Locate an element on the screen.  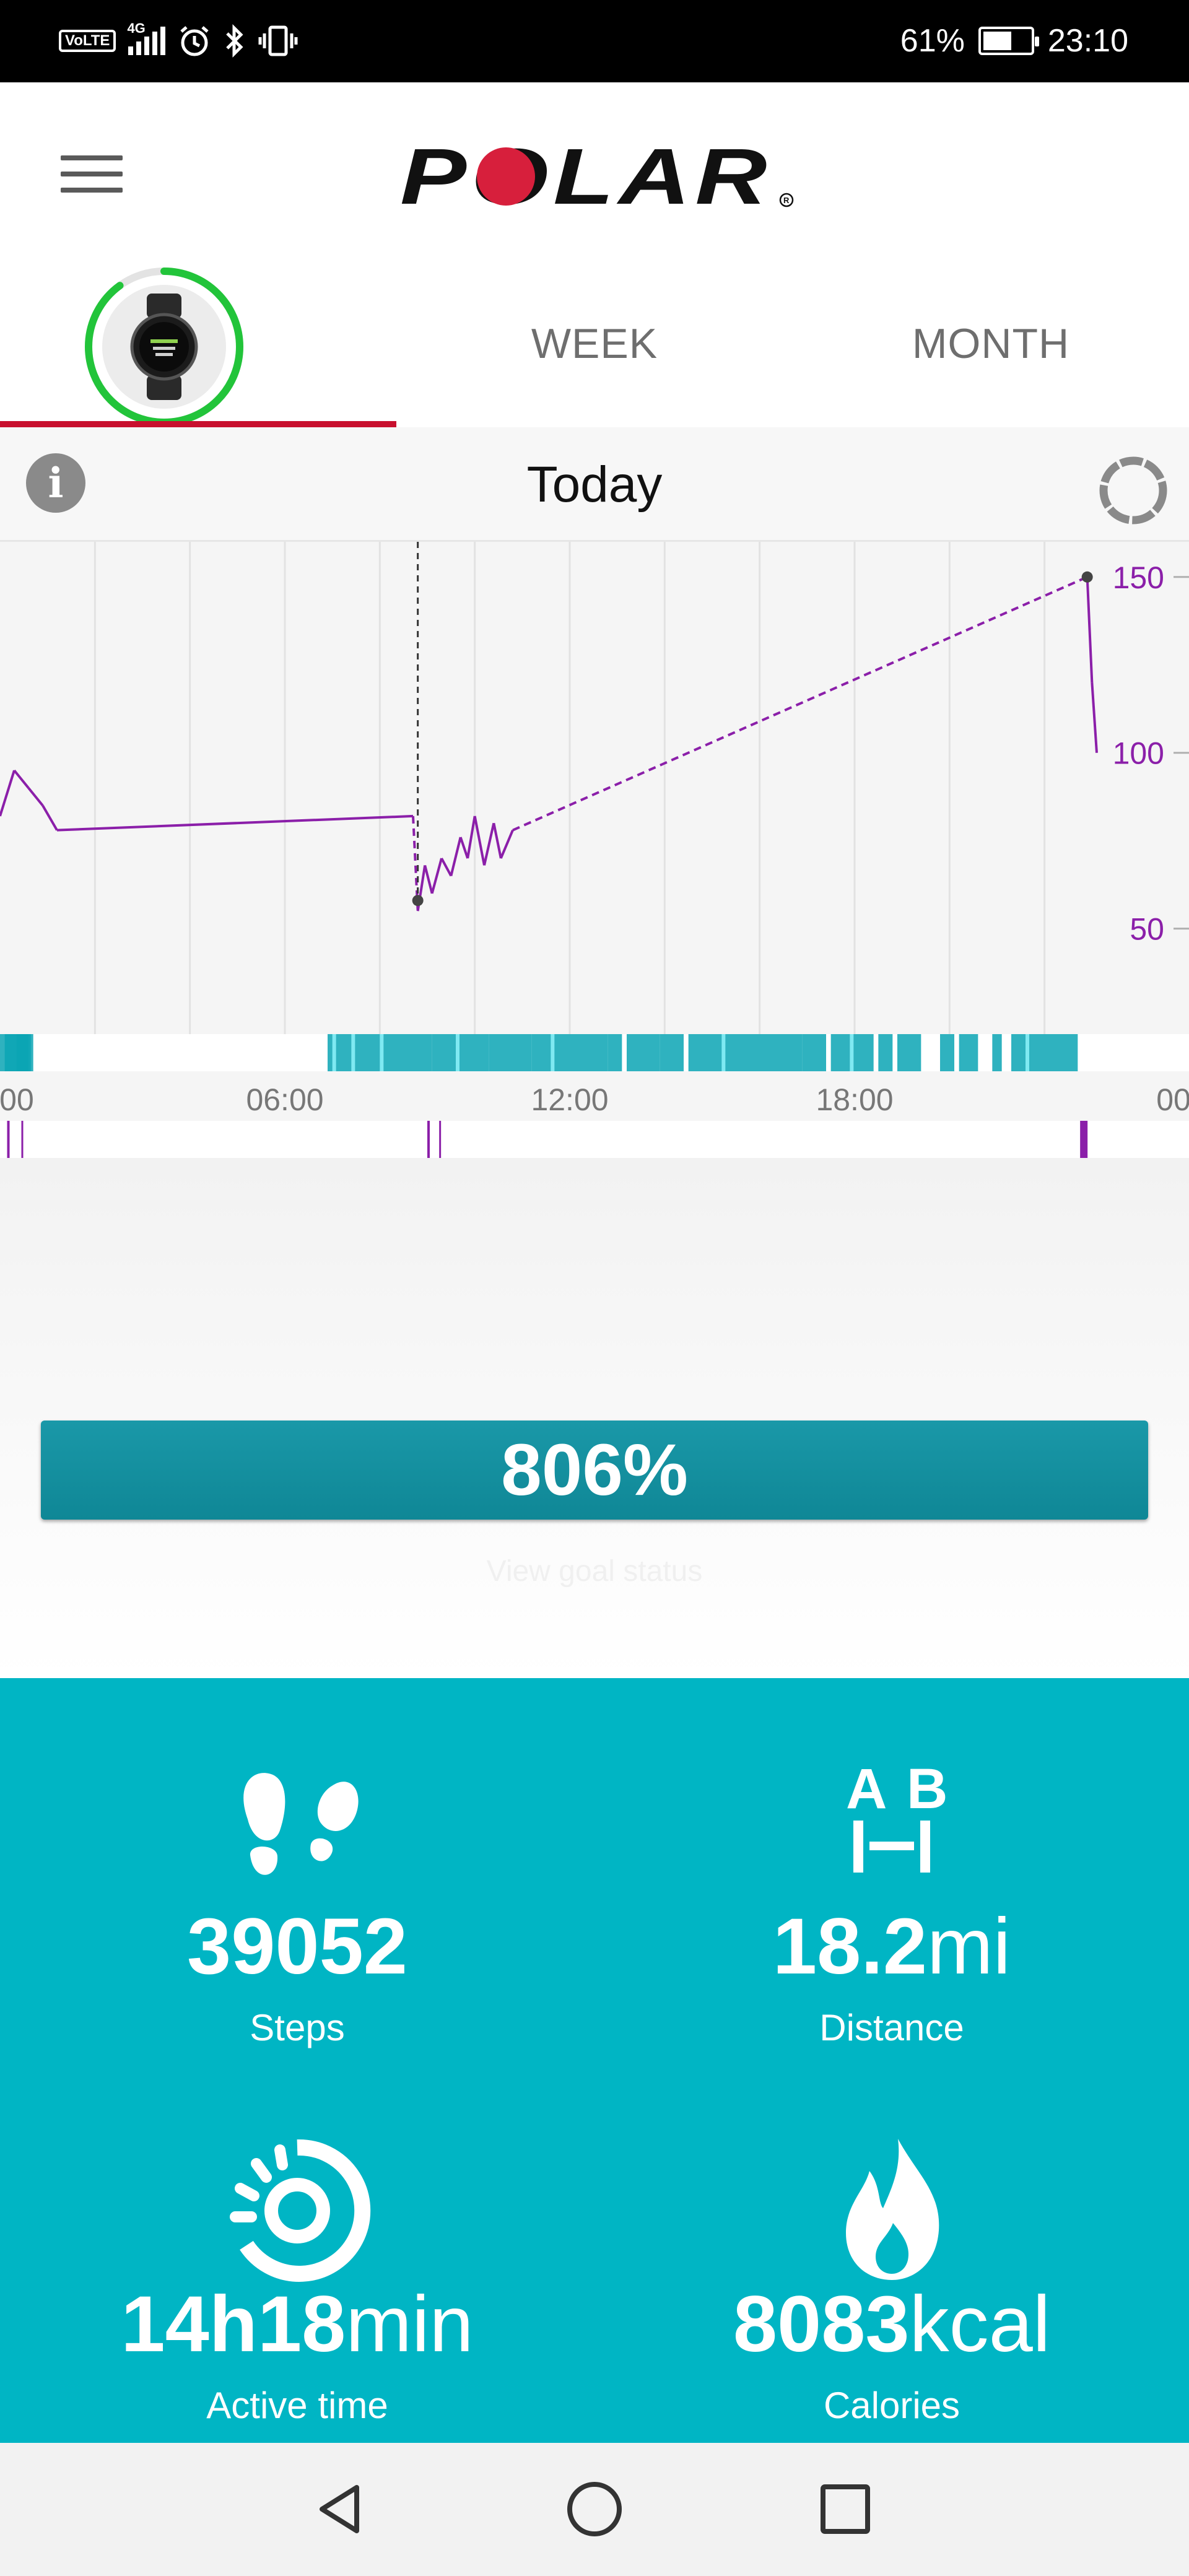
tab-week: WEEK is located at coordinates (594, 343).